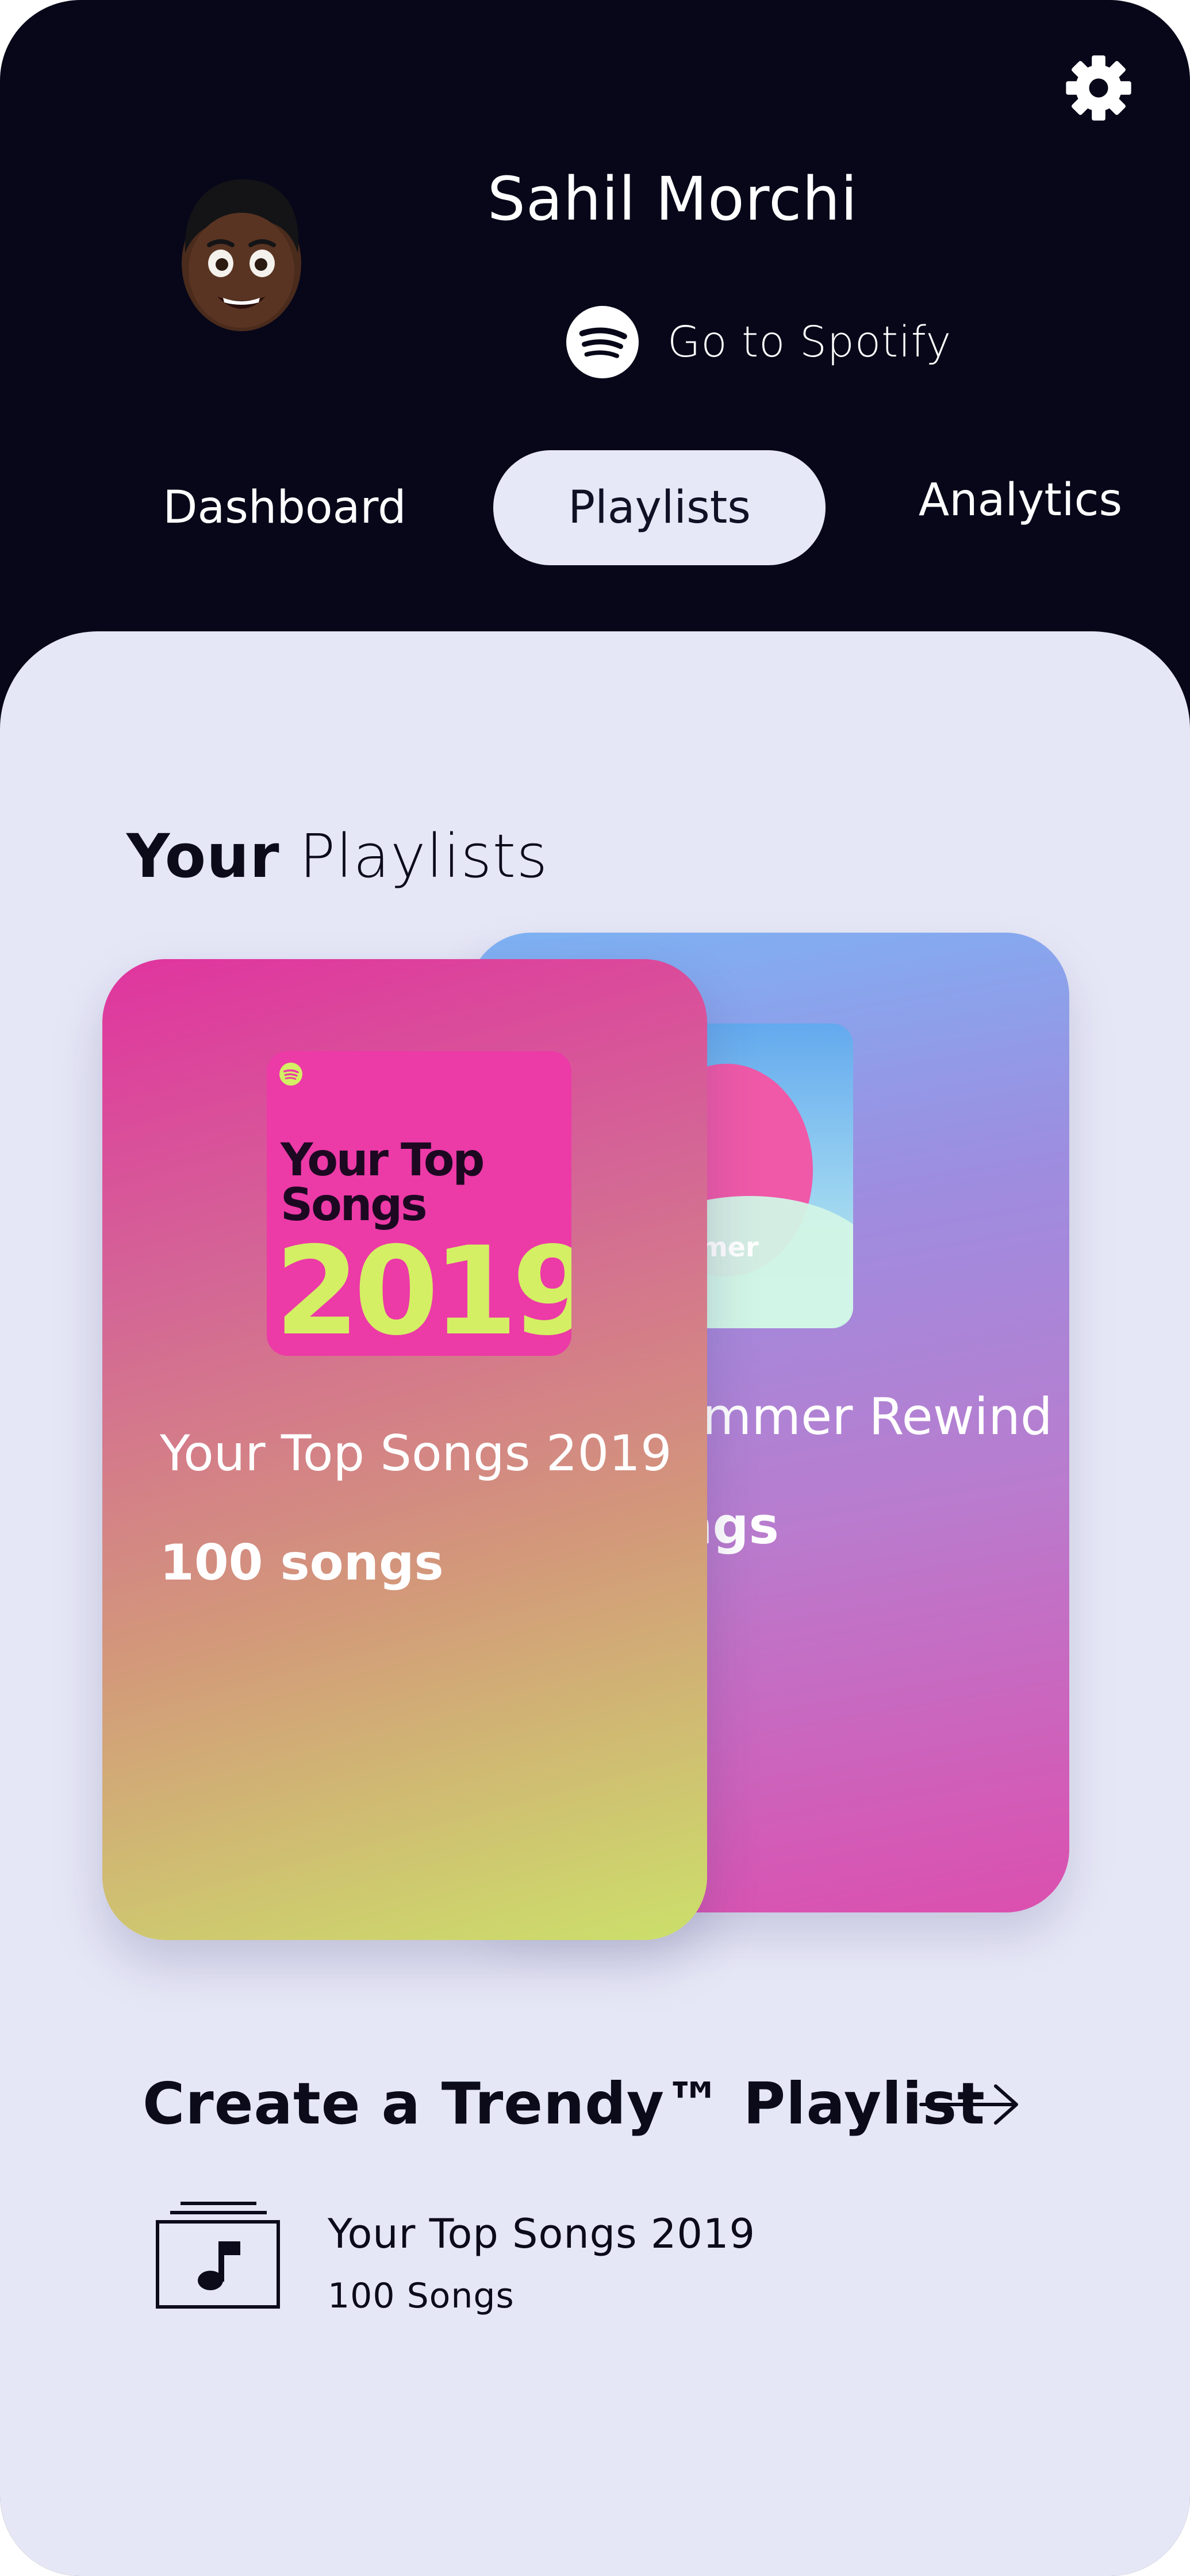 The image size is (1190, 2576). What do you see at coordinates (302, 1563) in the screenshot?
I see `playlist-card-count: 100 songs` at bounding box center [302, 1563].